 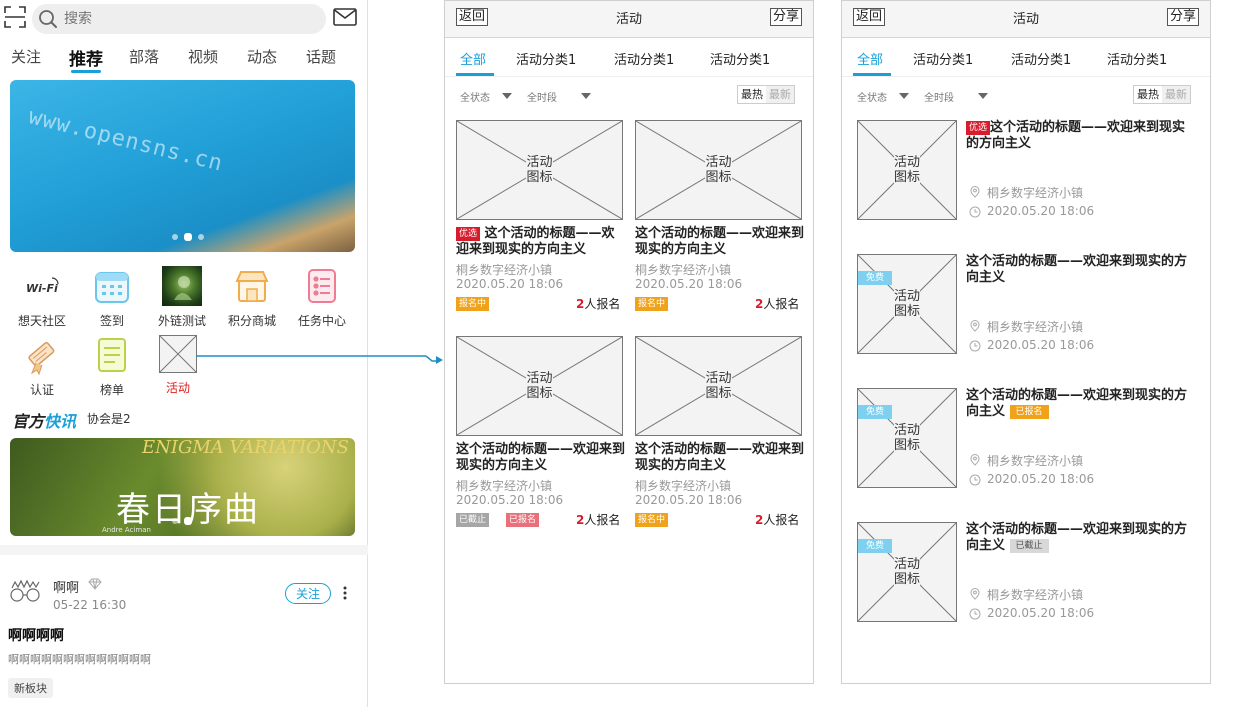 I want to click on grid-item-points-mall: 积分商城, so click(x=252, y=297).